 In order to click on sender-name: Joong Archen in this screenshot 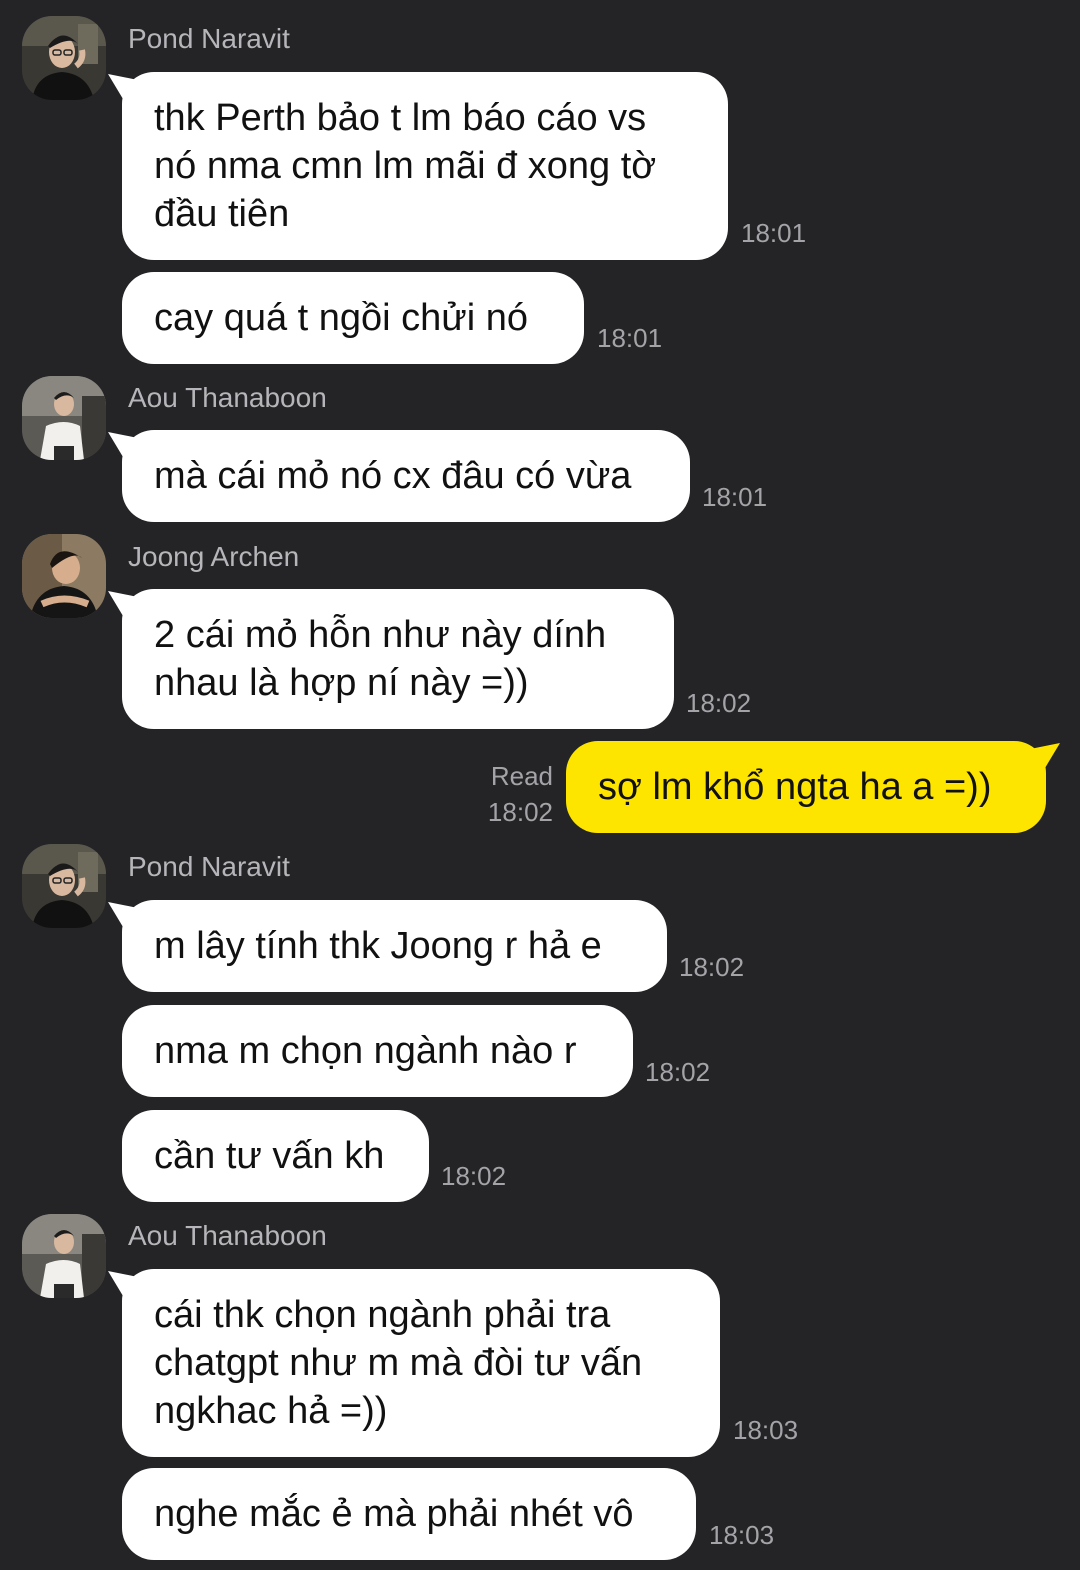, I will do `click(214, 556)`.